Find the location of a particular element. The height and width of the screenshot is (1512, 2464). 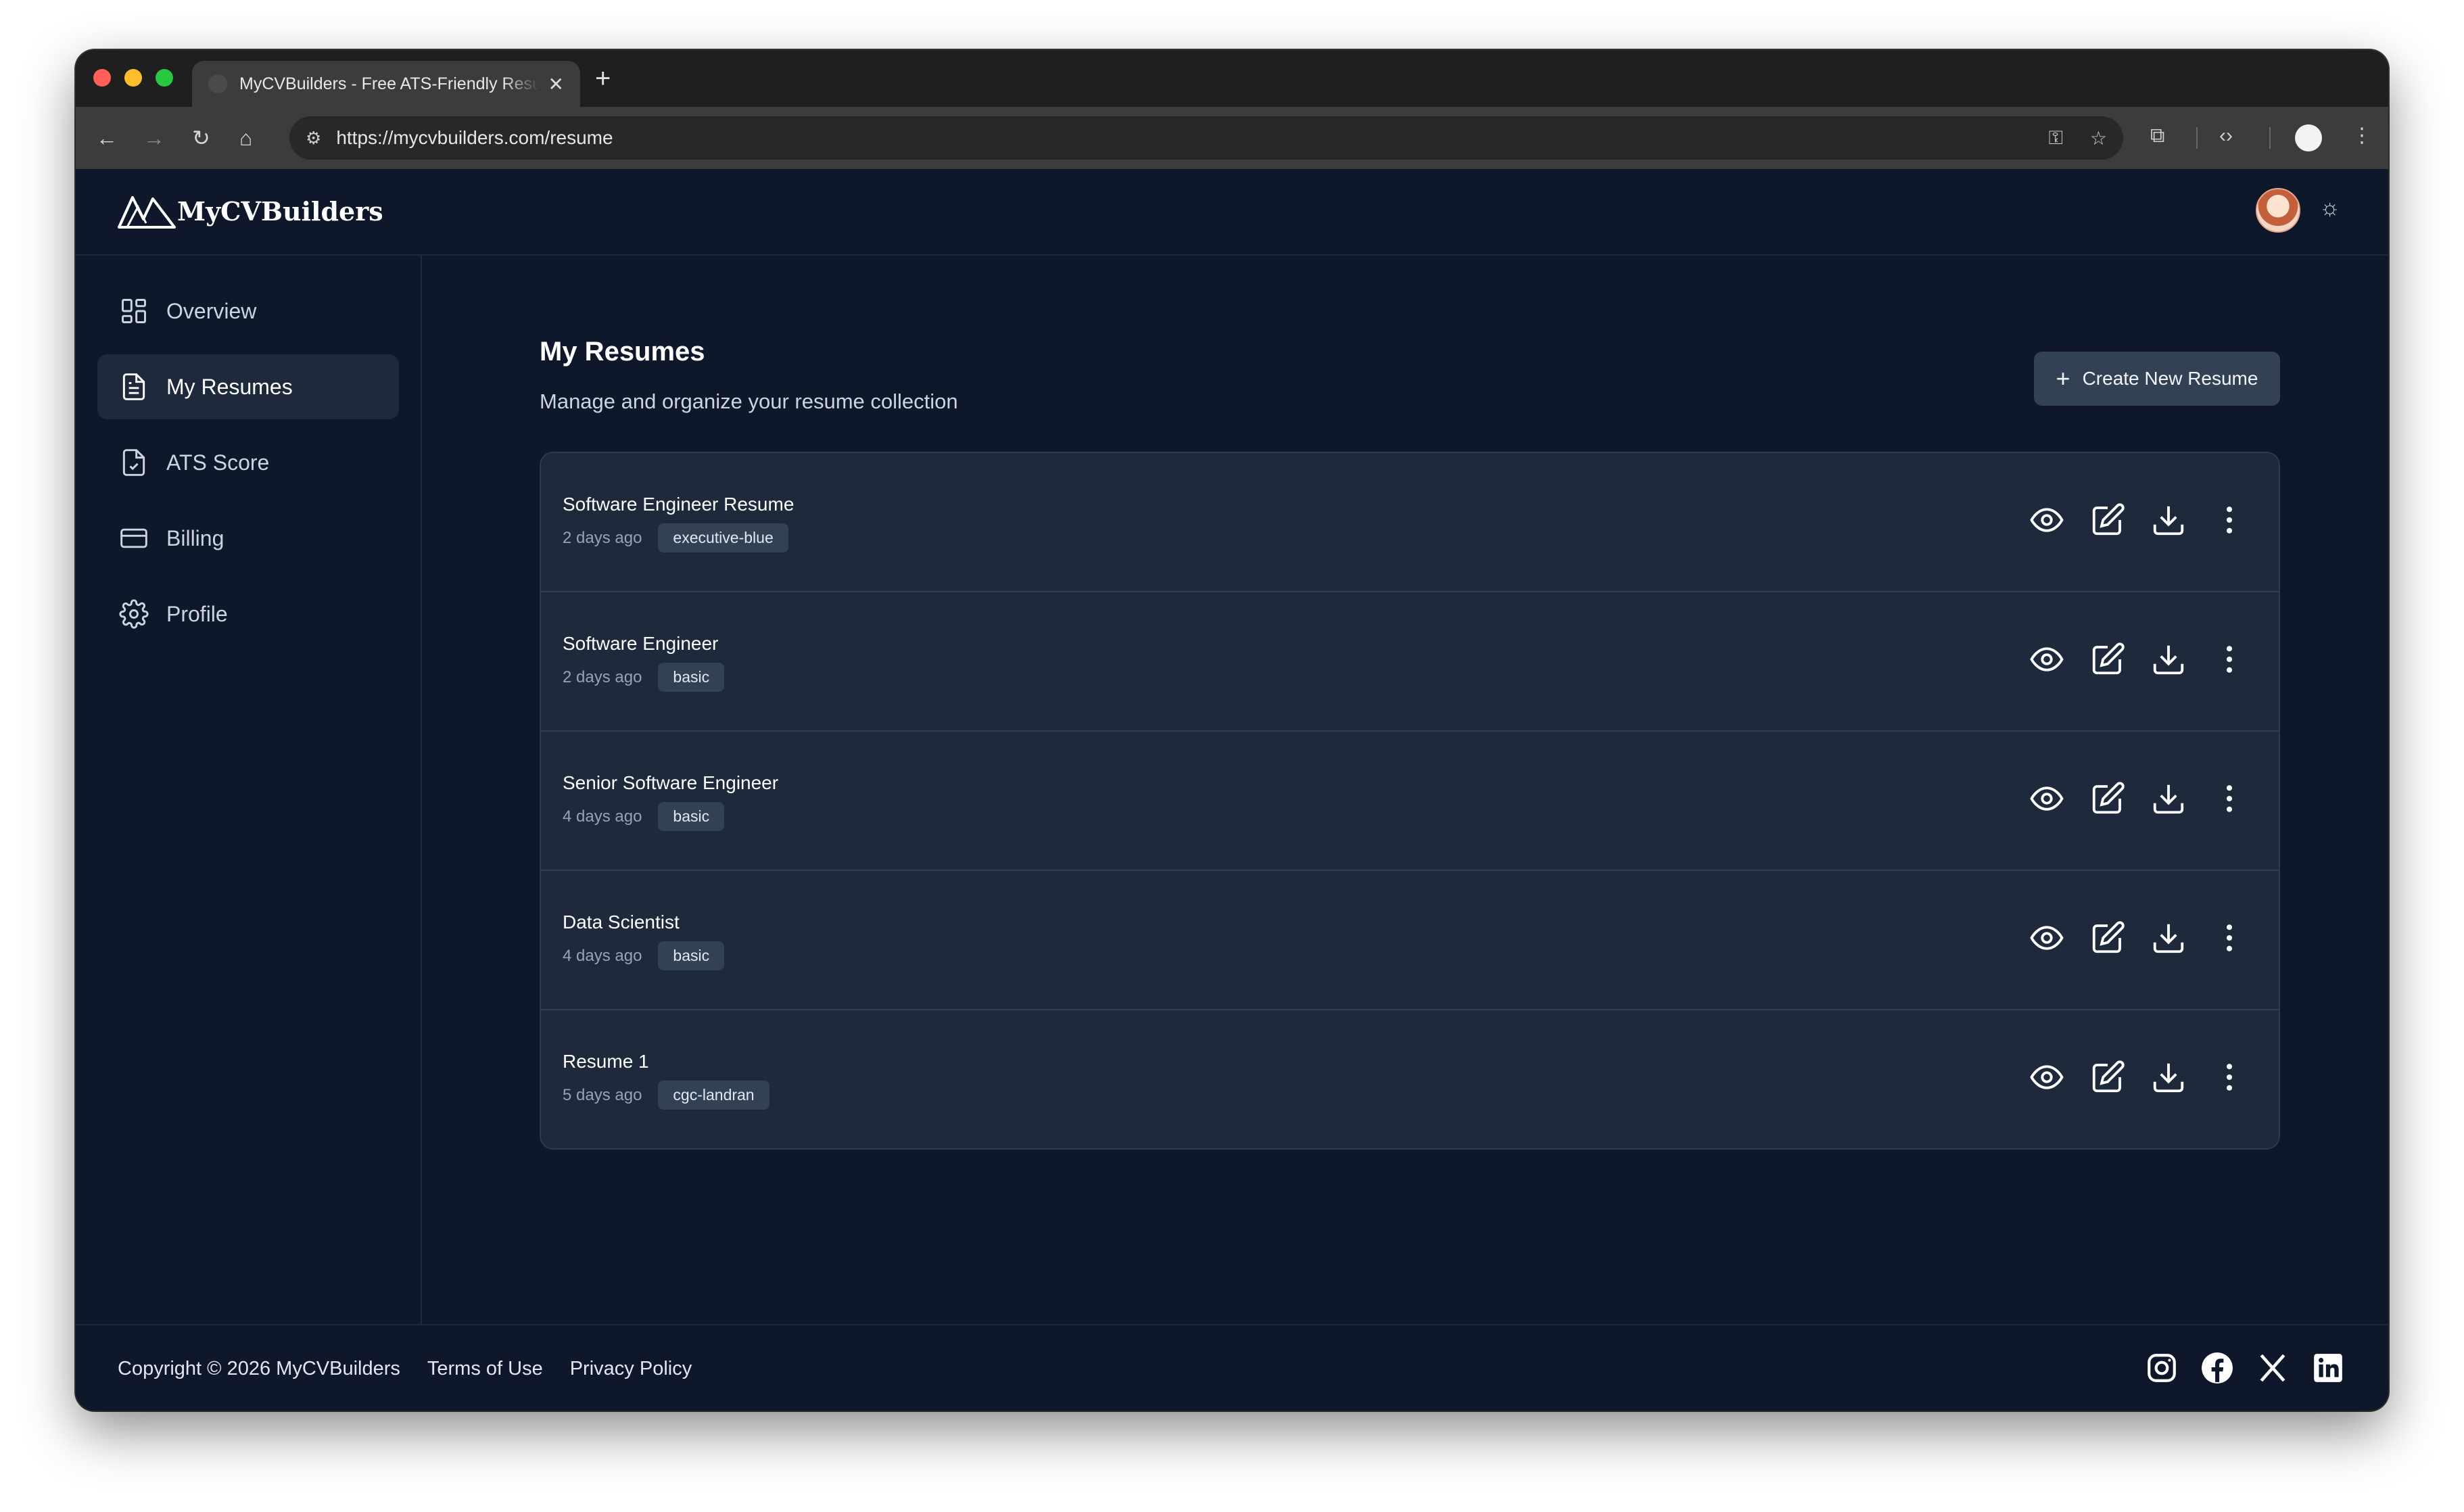

social-links is located at coordinates (2245, 1368).